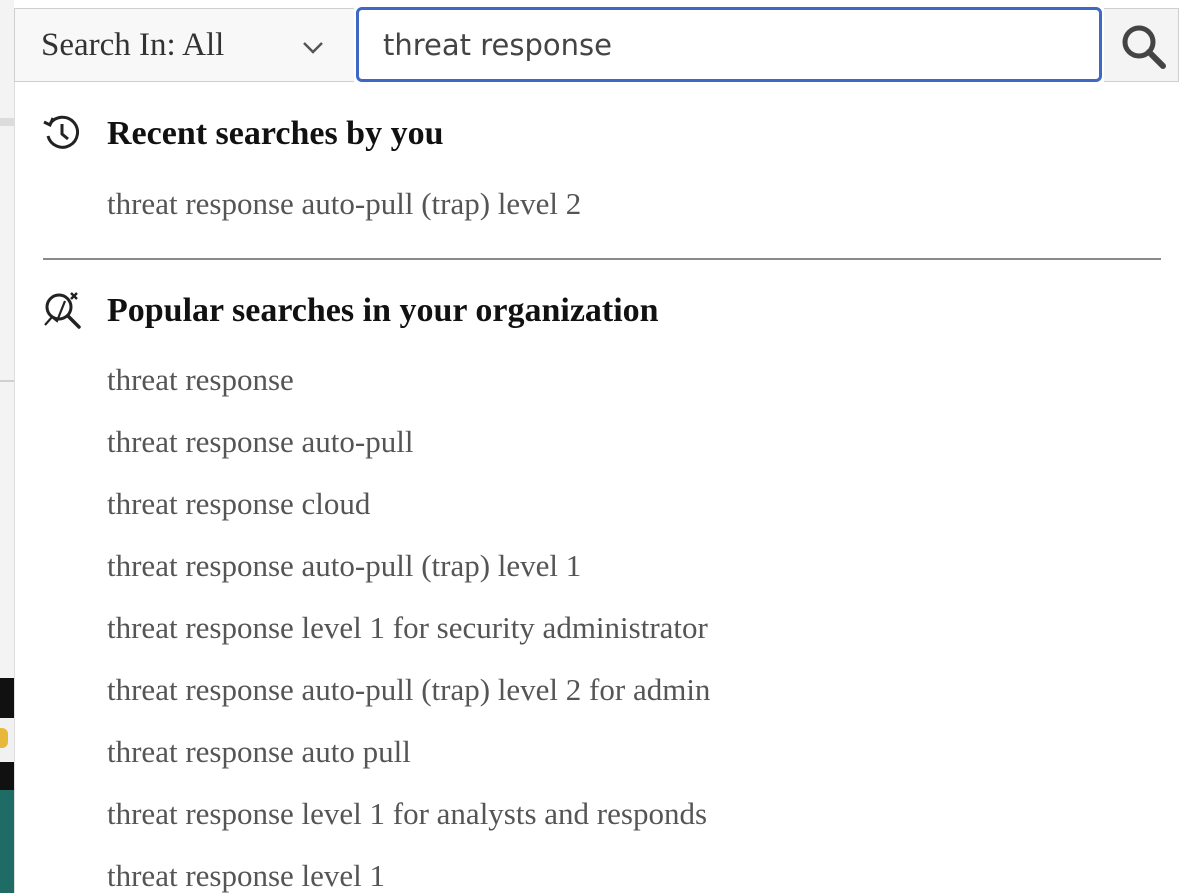 The width and height of the screenshot is (1179, 894). What do you see at coordinates (313, 48) in the screenshot?
I see `chevron-down-icon` at bounding box center [313, 48].